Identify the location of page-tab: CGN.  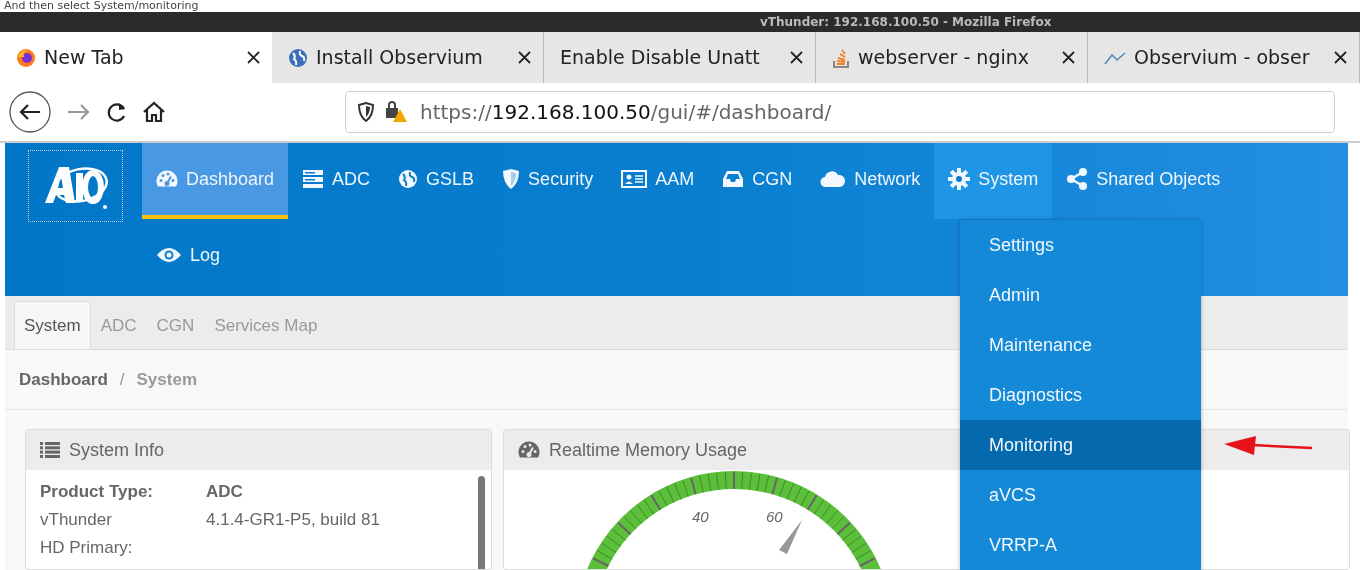
(175, 325).